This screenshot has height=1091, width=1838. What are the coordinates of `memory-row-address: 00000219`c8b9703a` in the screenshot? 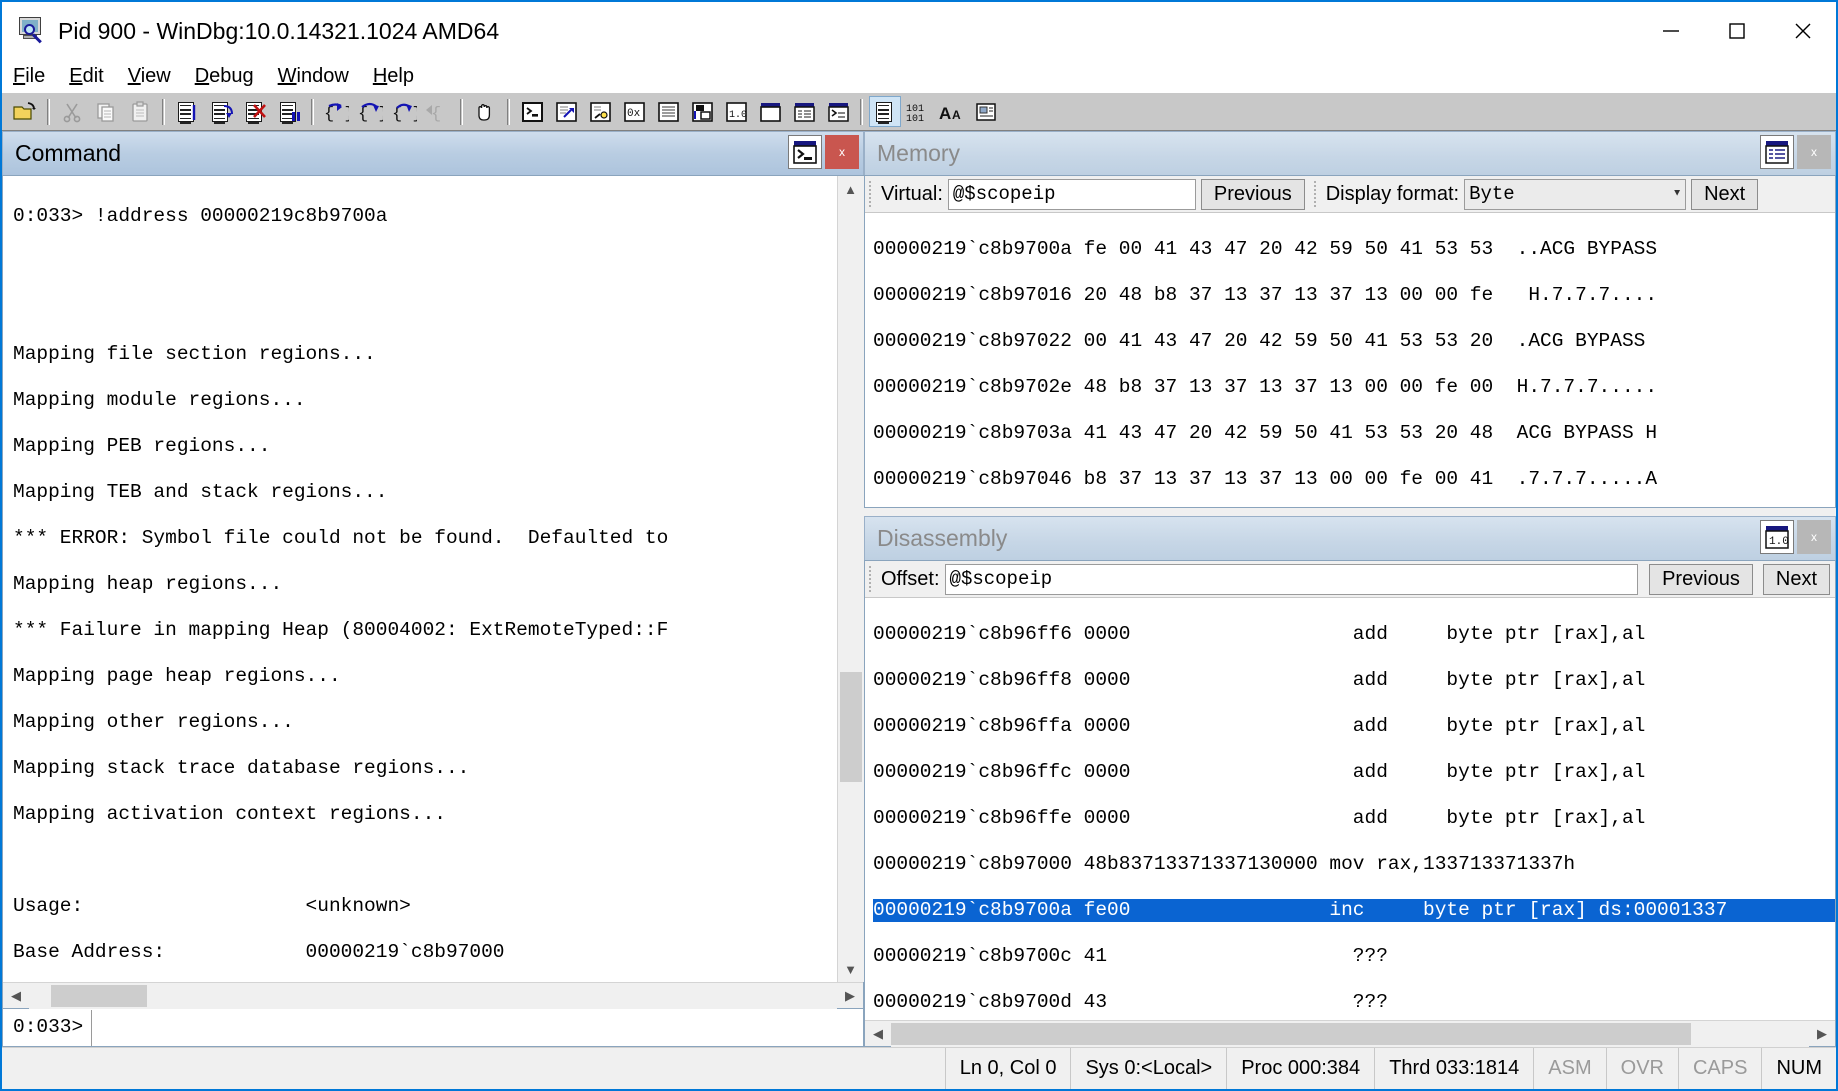 It's located at (972, 433).